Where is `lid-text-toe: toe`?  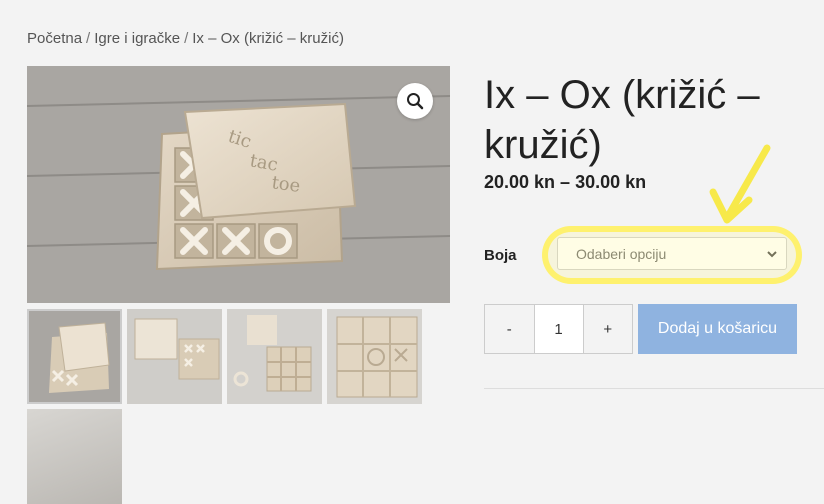 lid-text-toe: toe is located at coordinates (285, 184).